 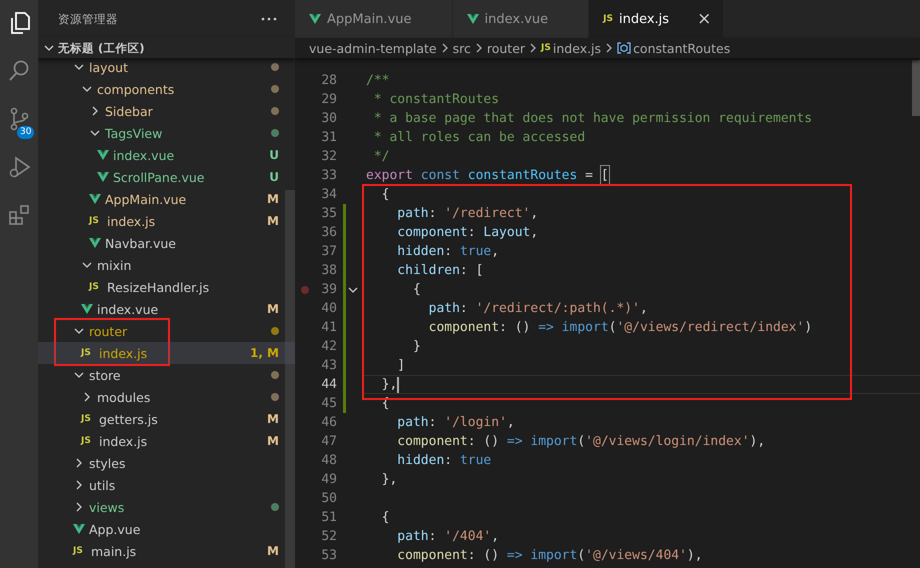 What do you see at coordinates (108, 67) in the screenshot?
I see `folder-name: layout` at bounding box center [108, 67].